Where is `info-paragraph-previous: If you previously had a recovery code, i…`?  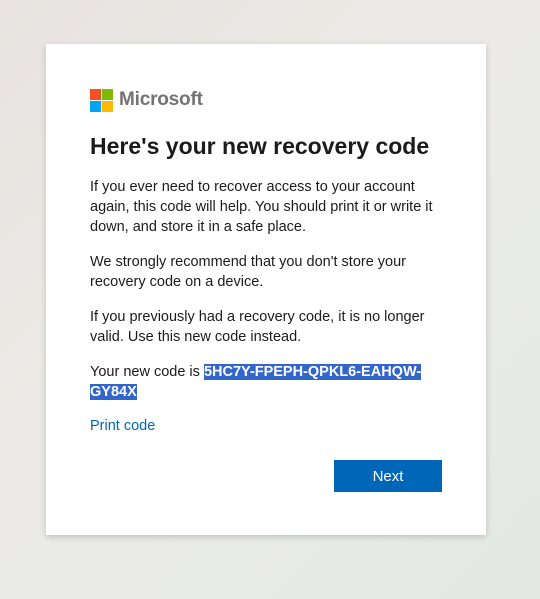 info-paragraph-previous: If you previously had a recovery code, i… is located at coordinates (257, 327).